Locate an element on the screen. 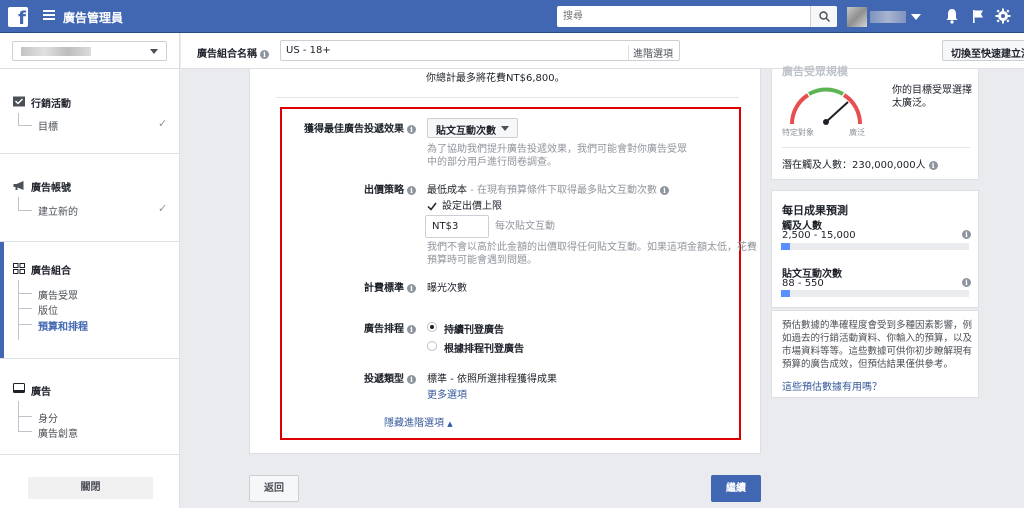  sidebar-item-identity: 身分 is located at coordinates (48, 417).